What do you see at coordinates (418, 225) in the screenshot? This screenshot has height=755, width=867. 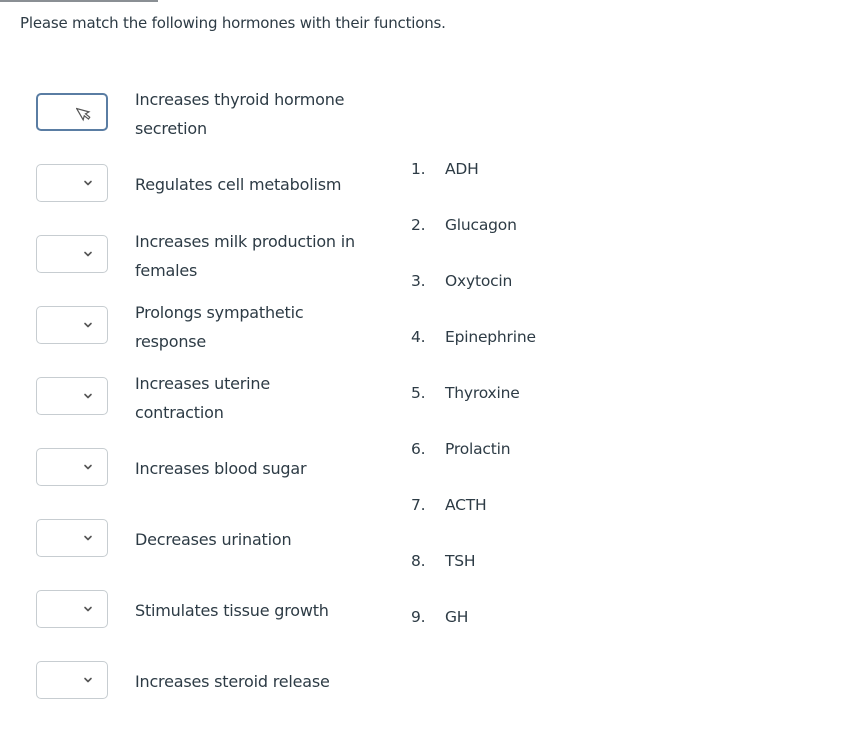 I see `answer-number: 2.` at bounding box center [418, 225].